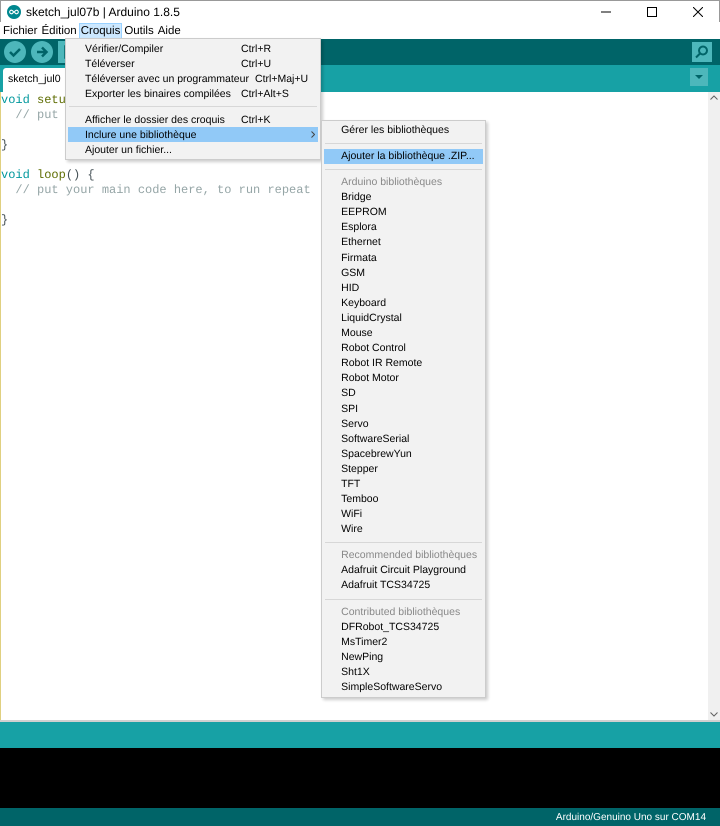 This screenshot has width=720, height=826. What do you see at coordinates (403, 642) in the screenshot?
I see `menu-item: MsTimer2` at bounding box center [403, 642].